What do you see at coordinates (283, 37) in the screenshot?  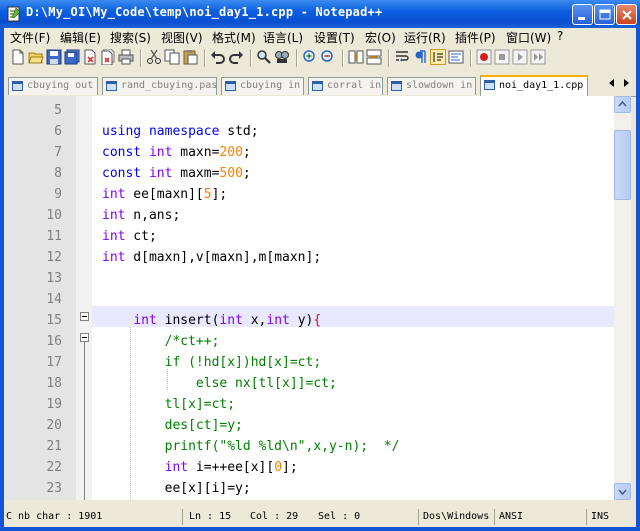 I see `menu-language: 语言(L)` at bounding box center [283, 37].